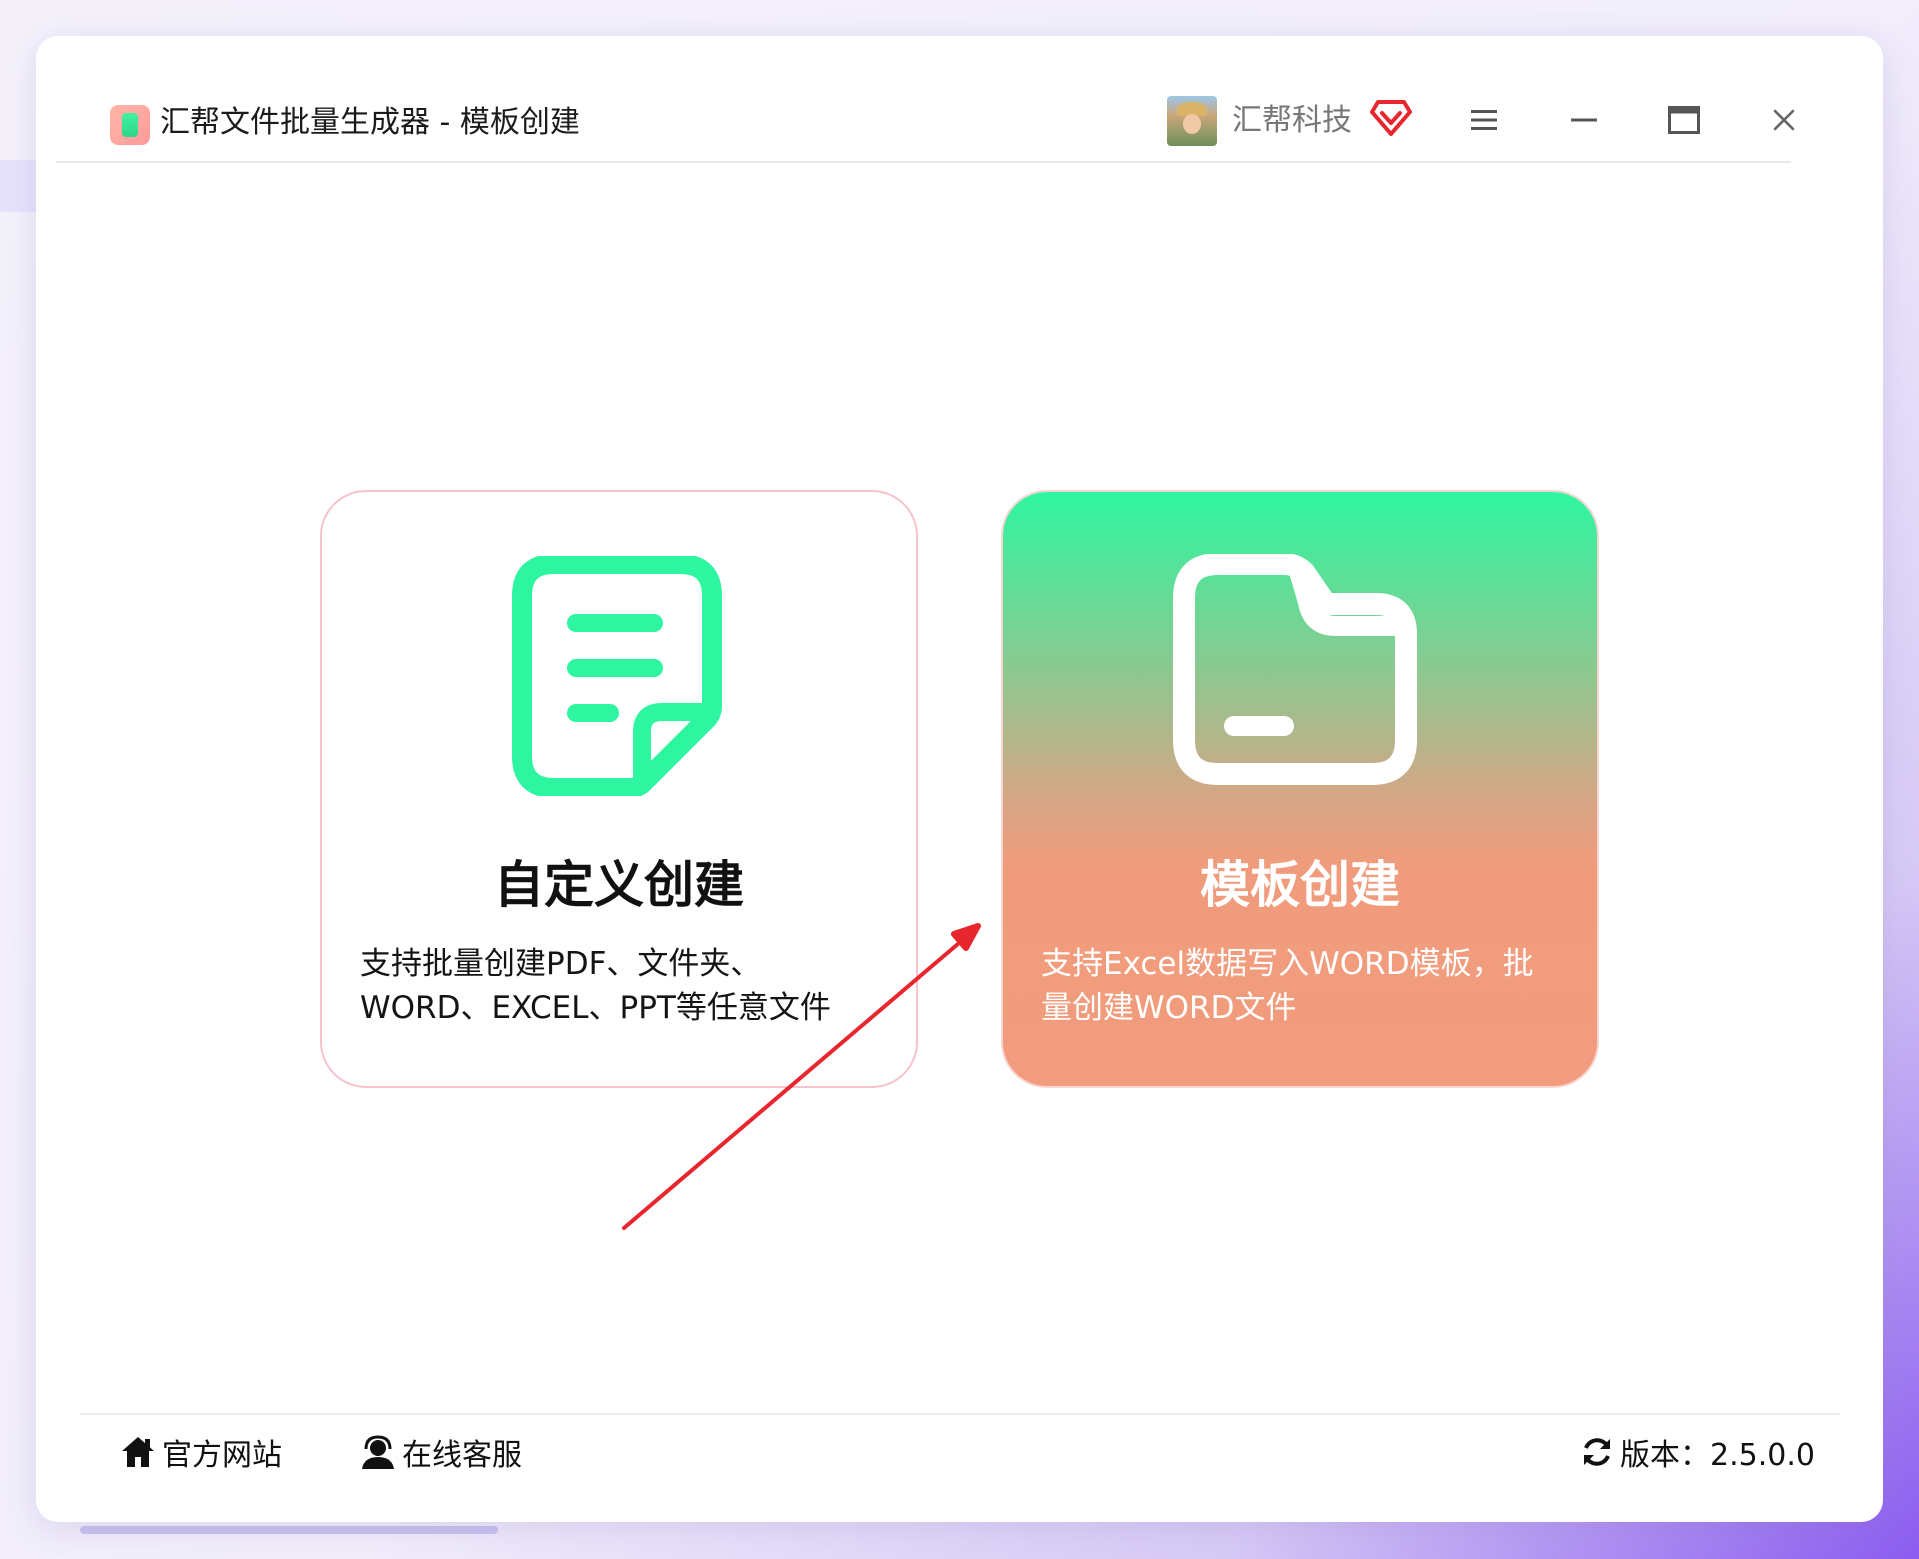  What do you see at coordinates (617, 676) in the screenshot?
I see `document-icon` at bounding box center [617, 676].